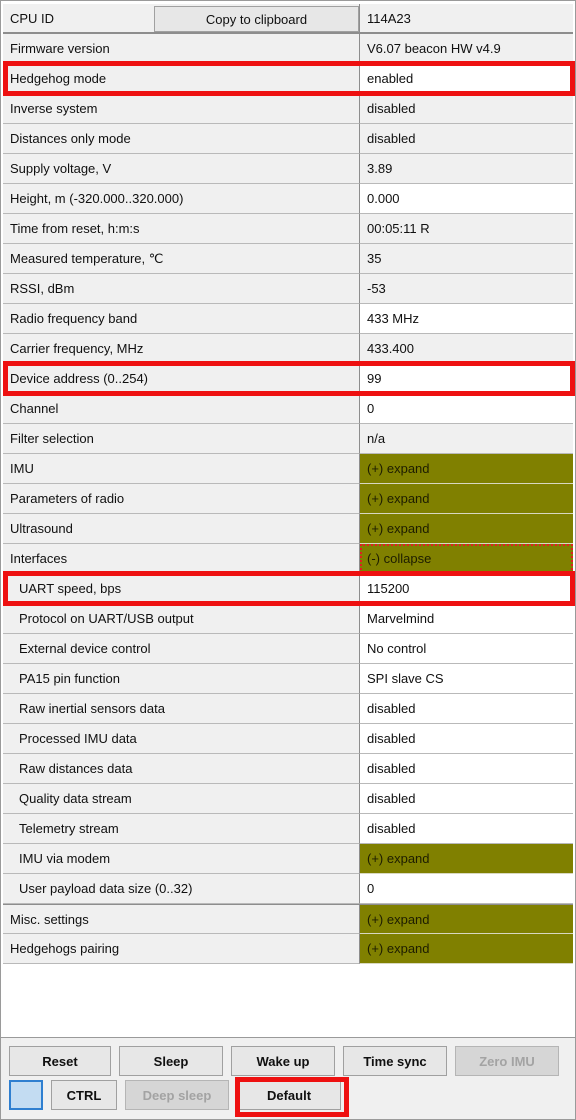  What do you see at coordinates (181, 439) in the screenshot?
I see `property-label: Filter selection` at bounding box center [181, 439].